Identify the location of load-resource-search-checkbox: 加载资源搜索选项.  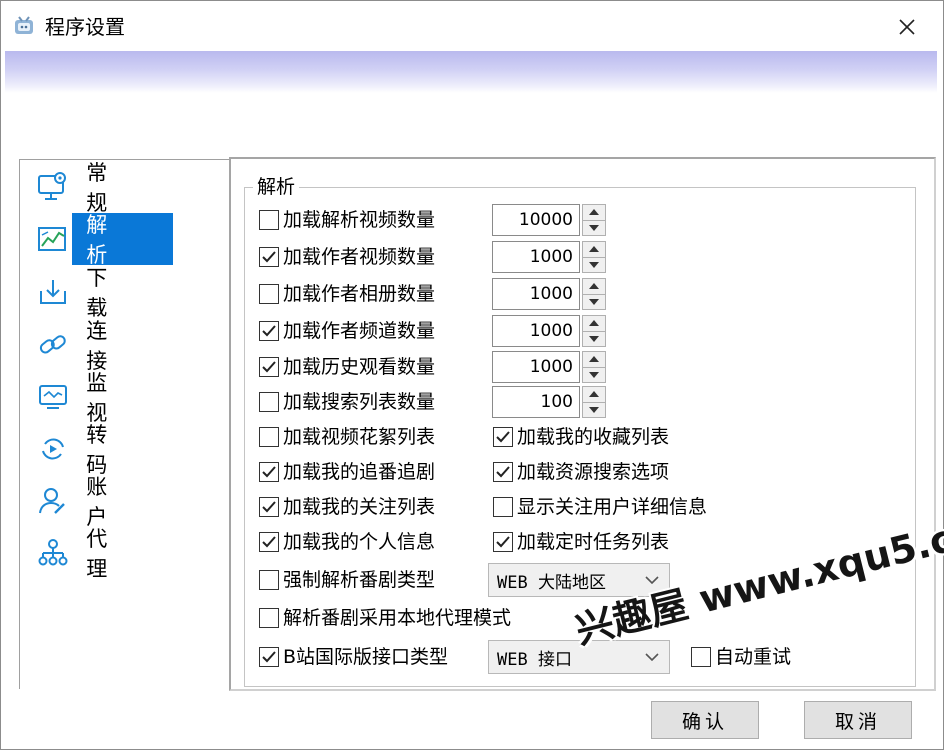
(581, 472).